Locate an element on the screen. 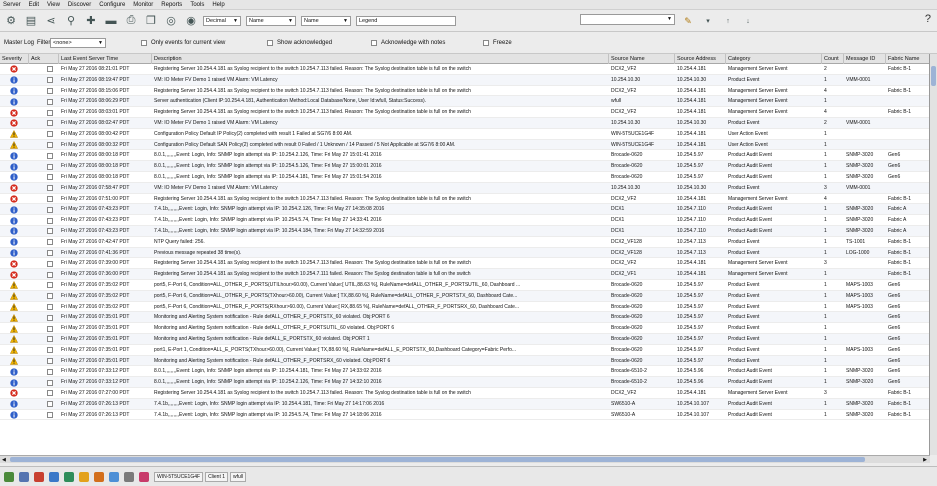 Image resolution: width=937 pixels, height=486 pixels. menu-reports: Reports is located at coordinates (171, 5).